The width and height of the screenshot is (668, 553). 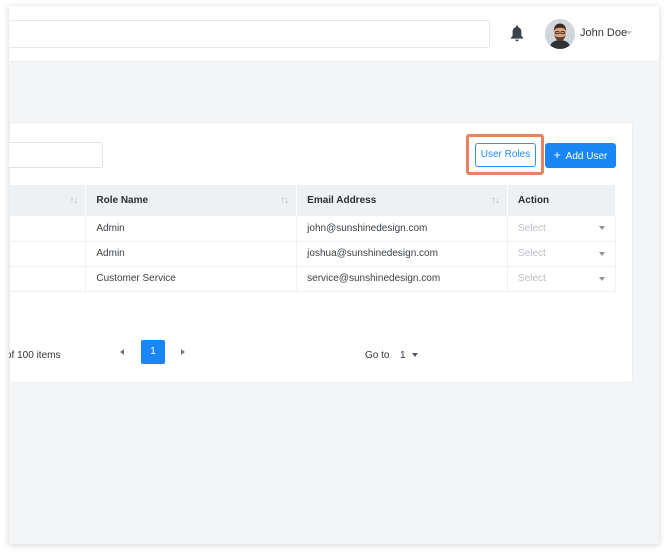 I want to click on add-user-label: Add User, so click(x=586, y=156).